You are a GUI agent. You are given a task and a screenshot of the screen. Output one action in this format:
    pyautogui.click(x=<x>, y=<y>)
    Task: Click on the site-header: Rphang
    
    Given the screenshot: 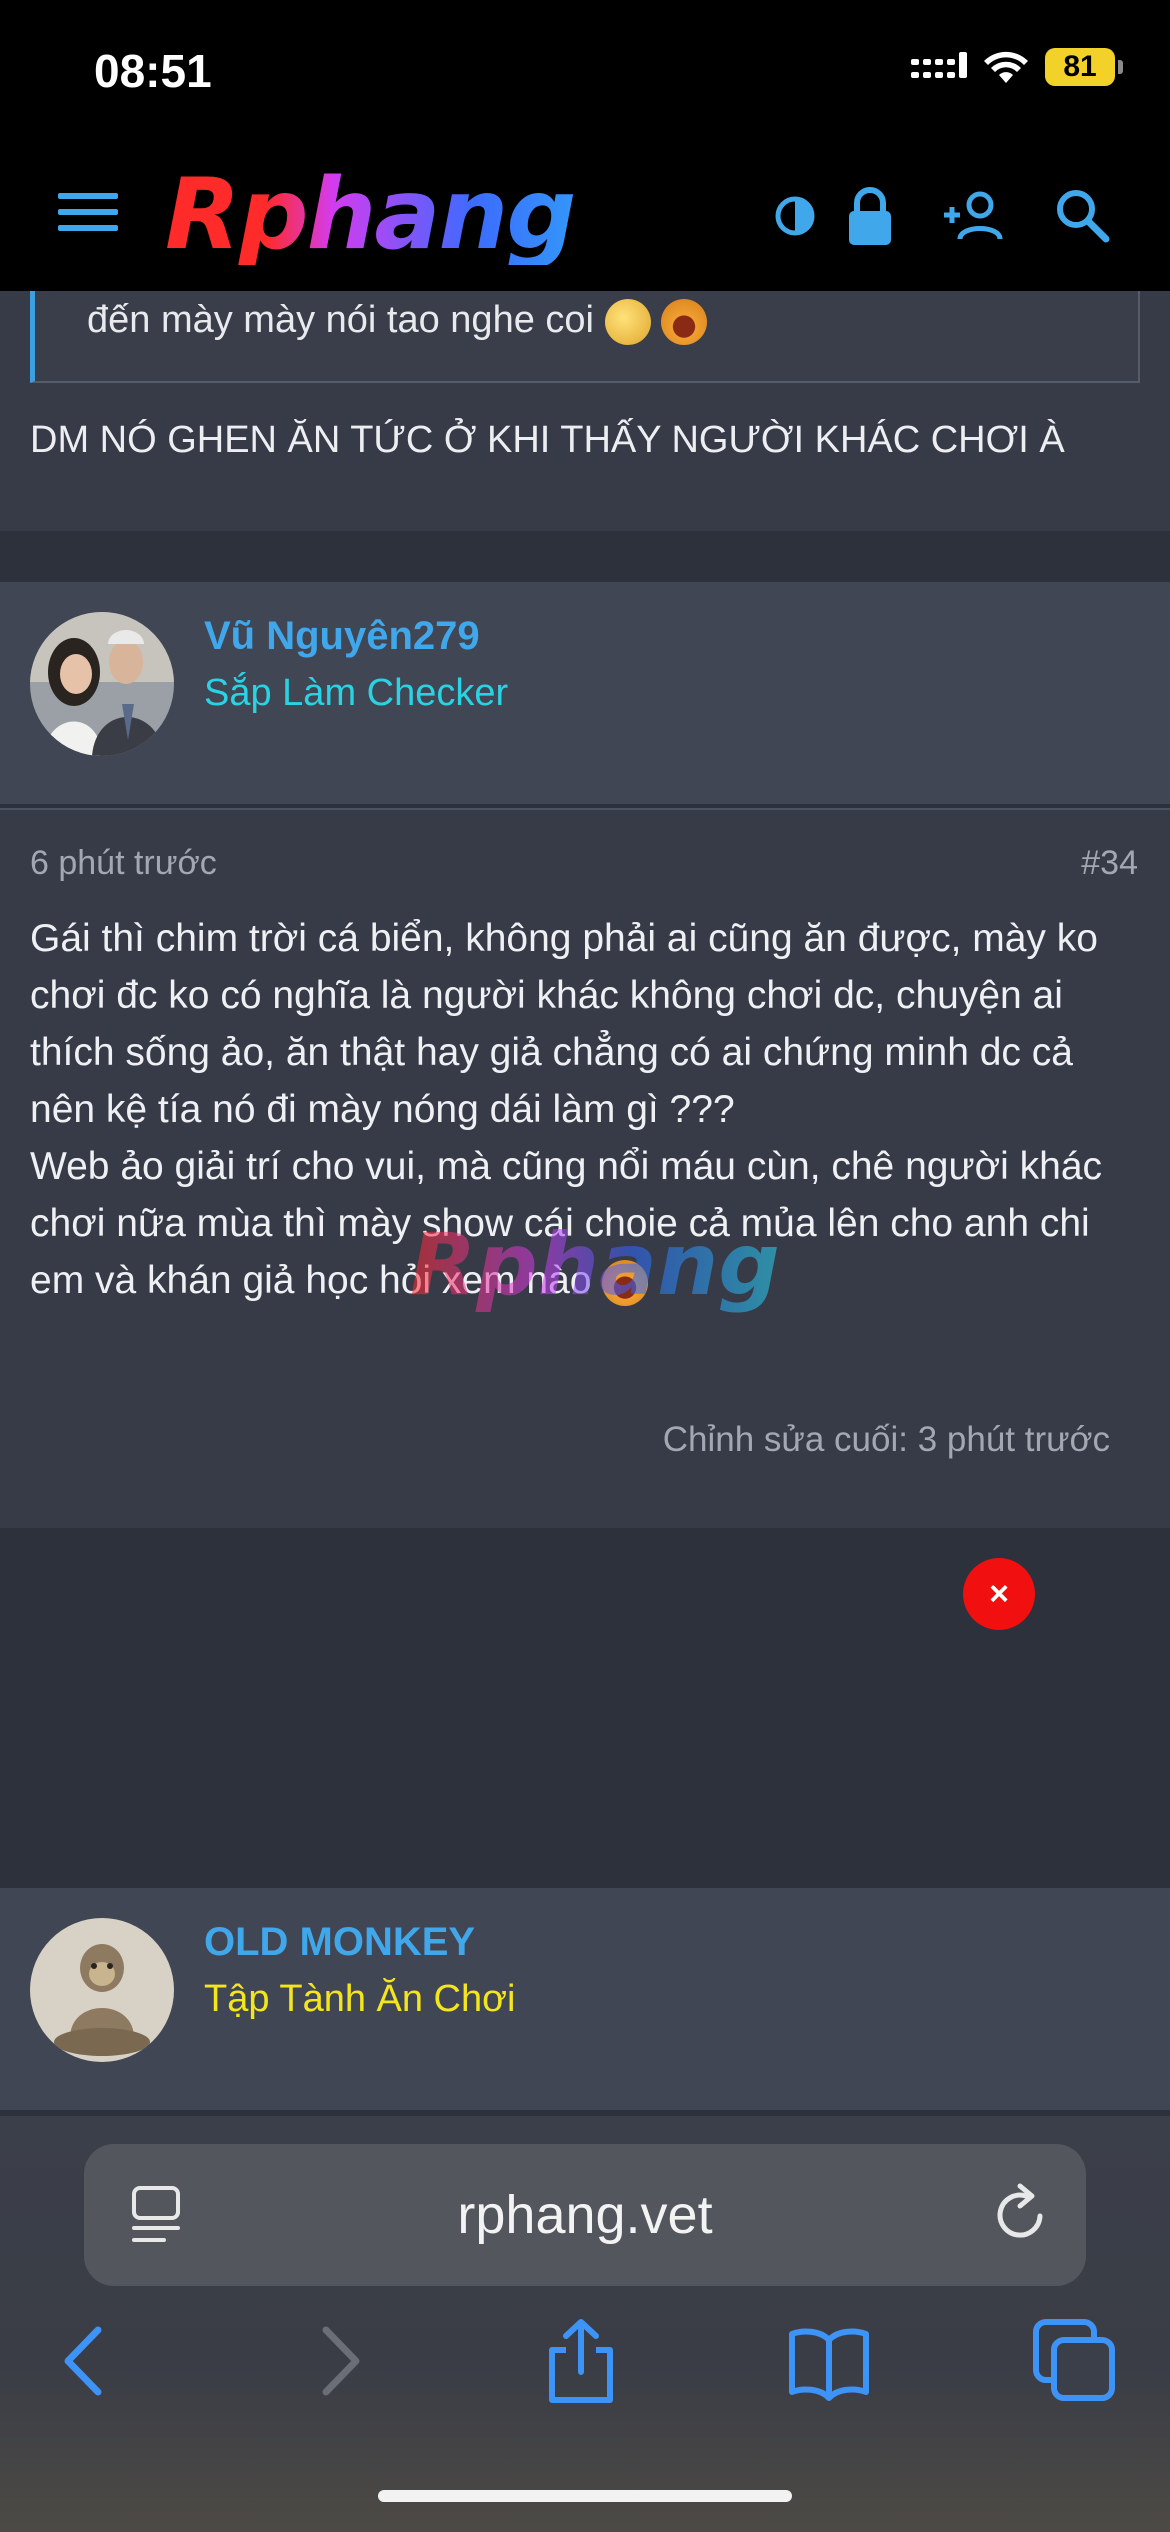 What is the action you would take?
    pyautogui.click(x=585, y=218)
    